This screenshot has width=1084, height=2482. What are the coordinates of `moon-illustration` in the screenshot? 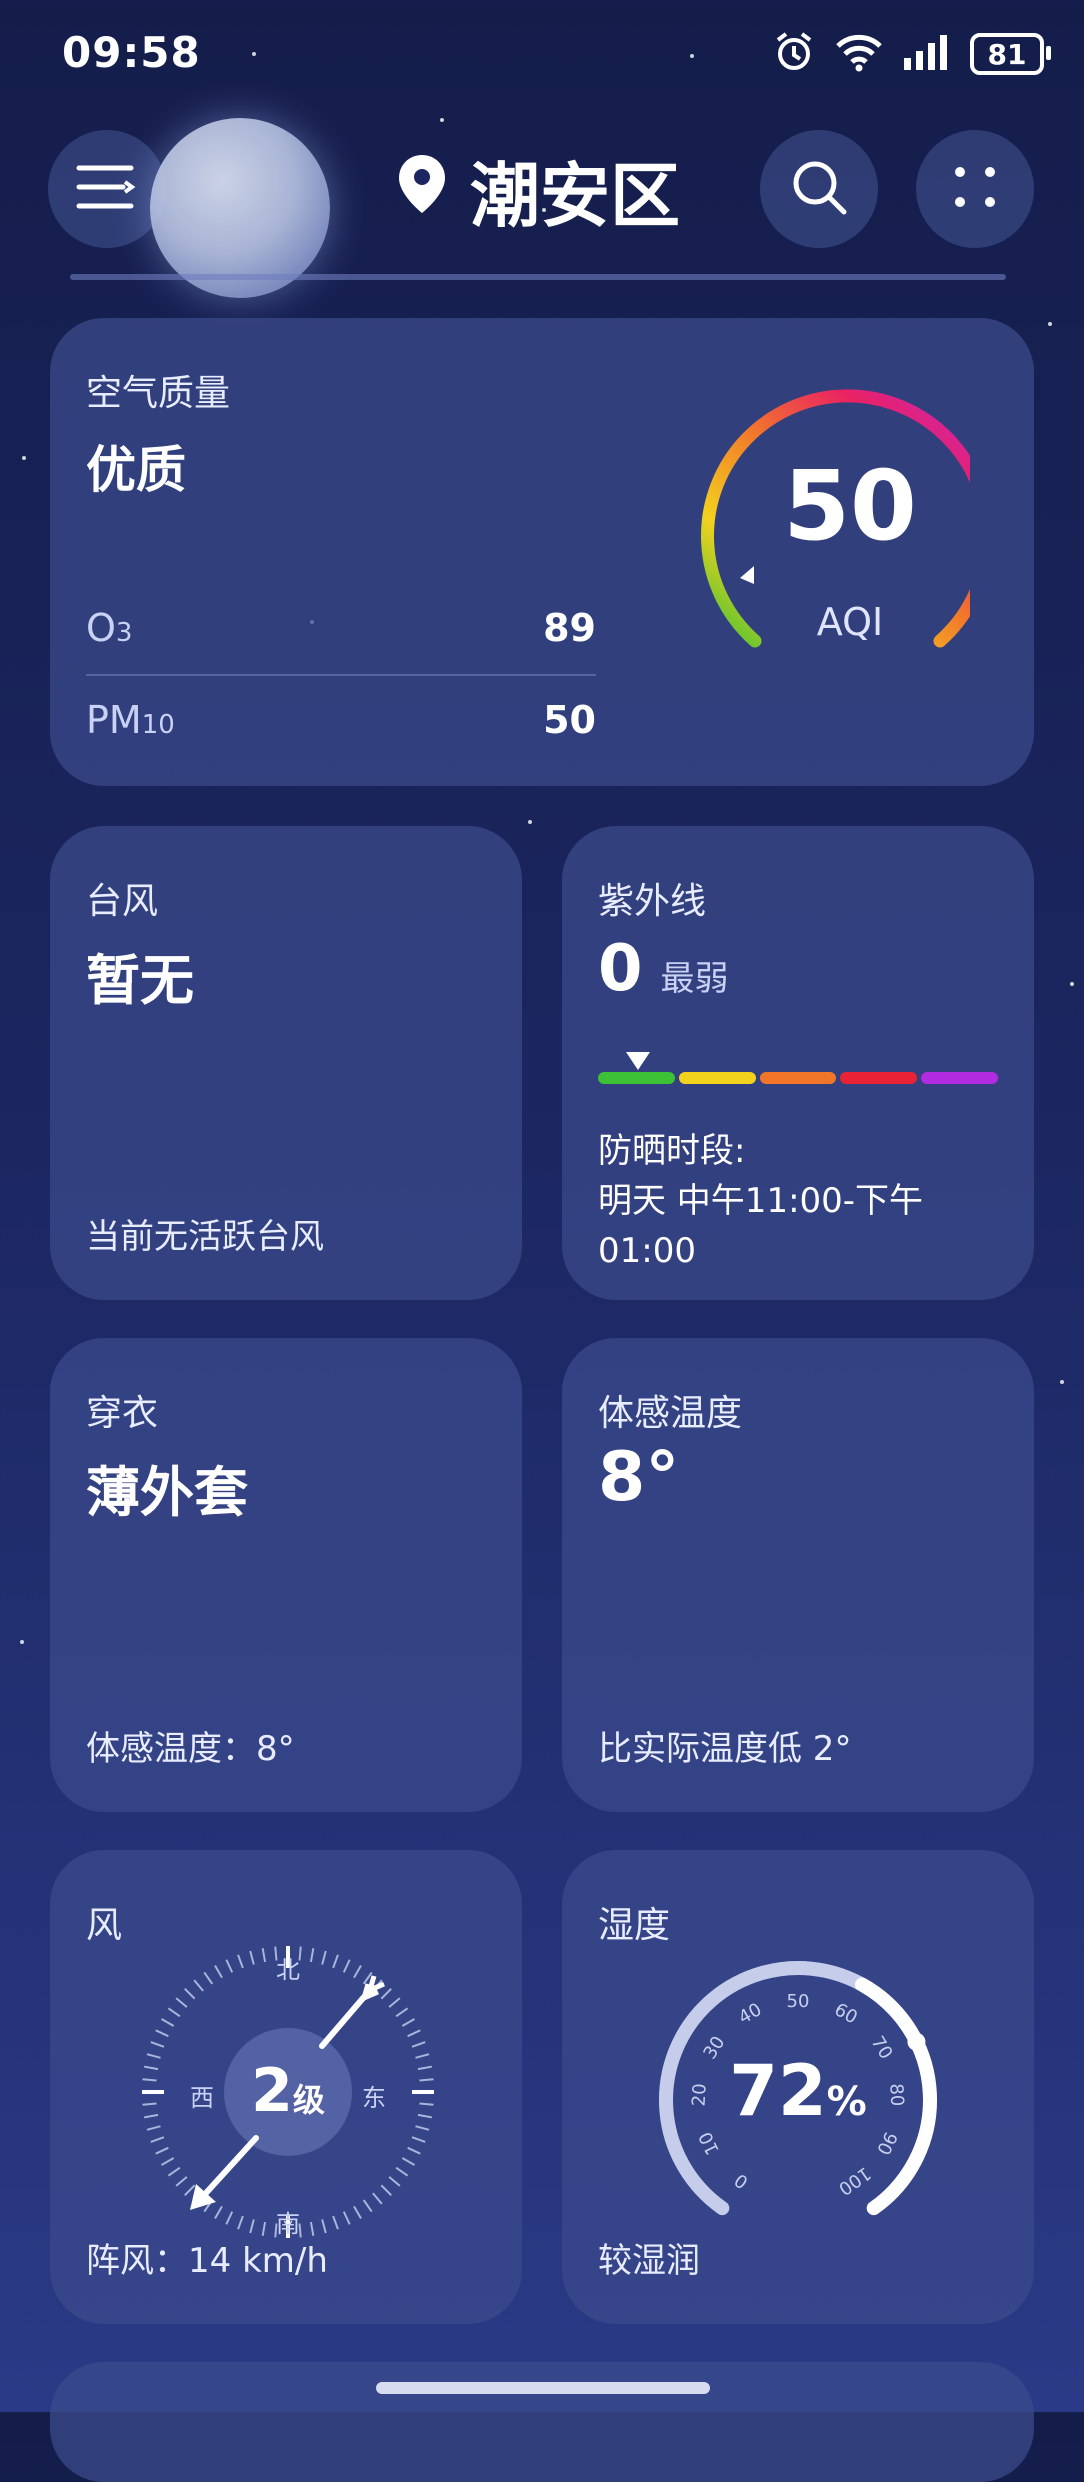 It's located at (240, 208).